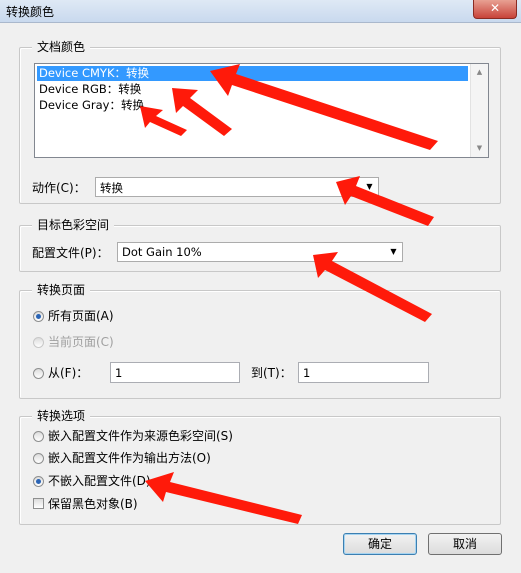  Describe the element at coordinates (59, 188) in the screenshot. I see `action-label: 动作(C)：` at that location.